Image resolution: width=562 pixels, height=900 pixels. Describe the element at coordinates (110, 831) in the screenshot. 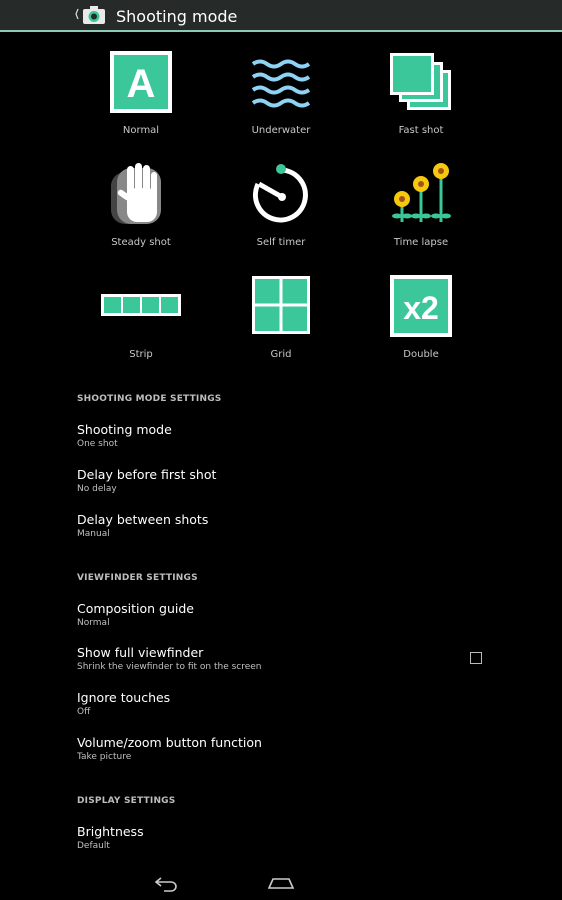

I see `pref-title: Brightness` at that location.